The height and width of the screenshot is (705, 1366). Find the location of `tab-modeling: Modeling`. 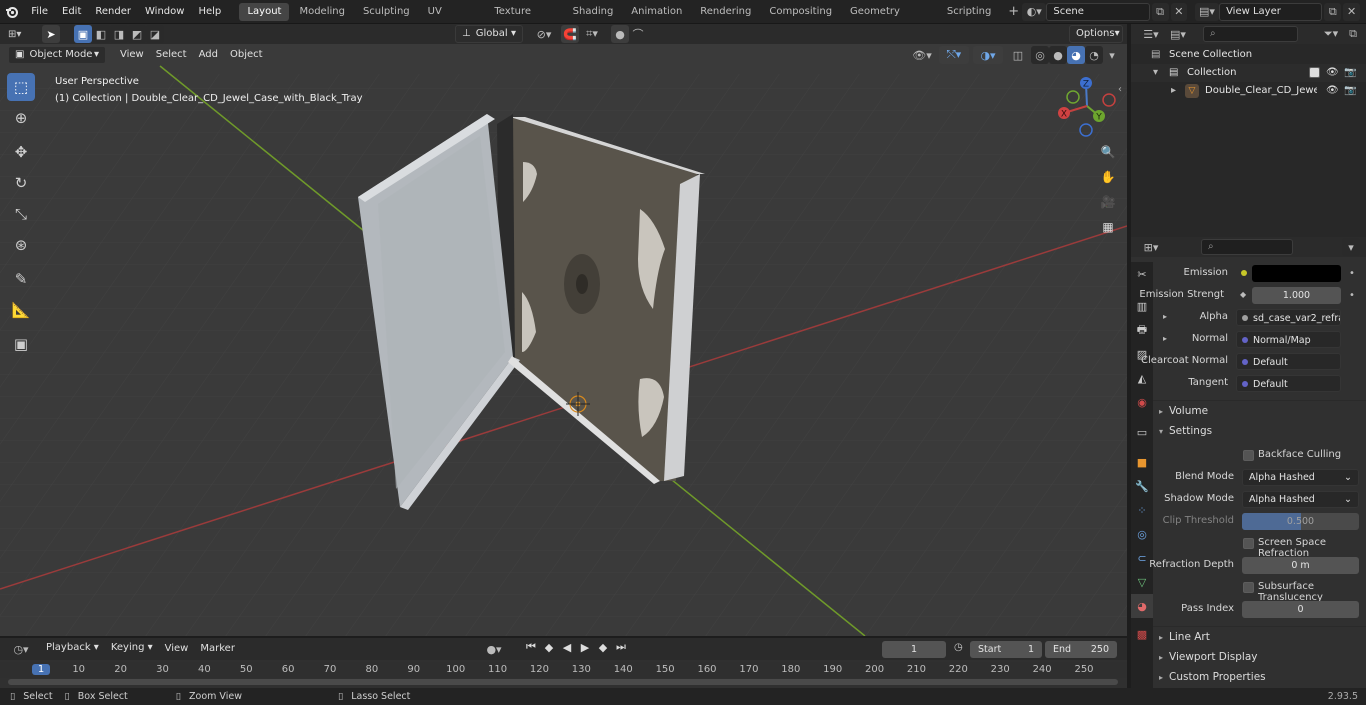

tab-modeling: Modeling is located at coordinates (322, 12).